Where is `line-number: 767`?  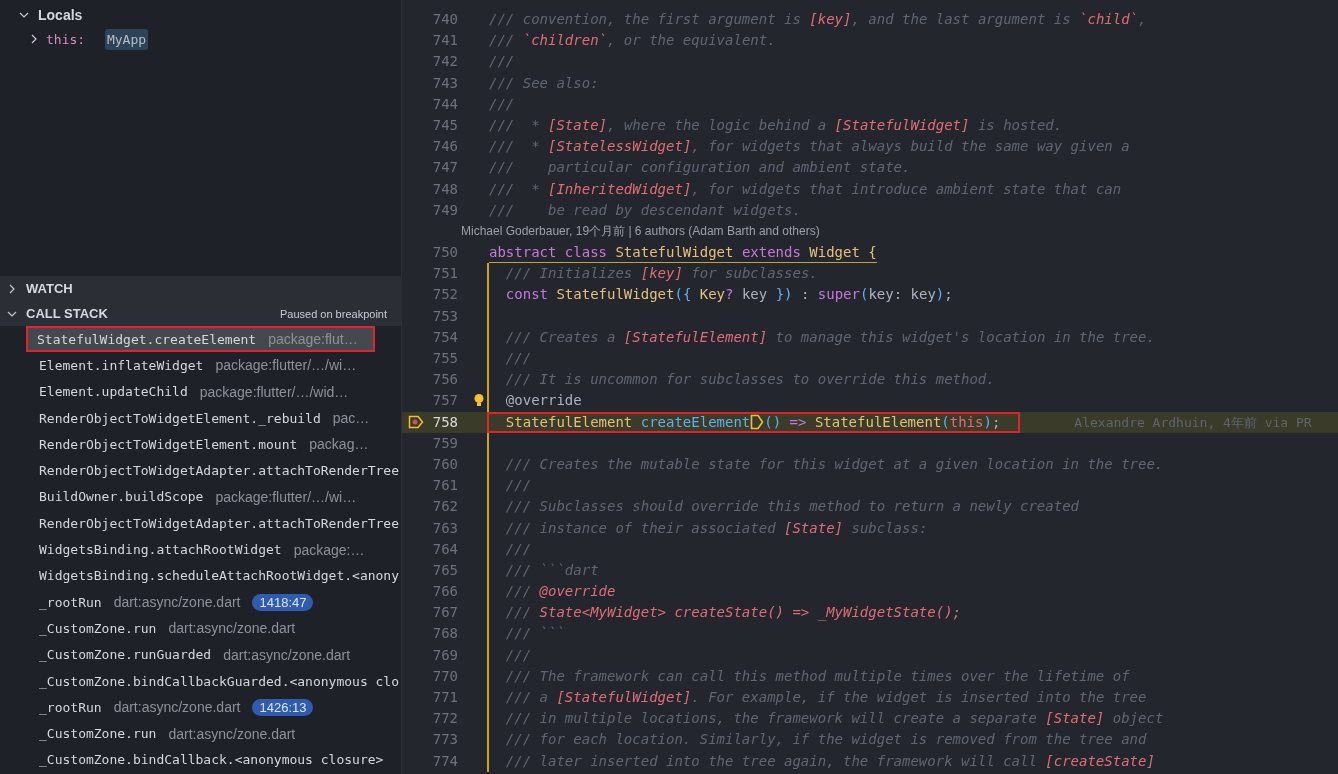
line-number: 767 is located at coordinates (444, 613).